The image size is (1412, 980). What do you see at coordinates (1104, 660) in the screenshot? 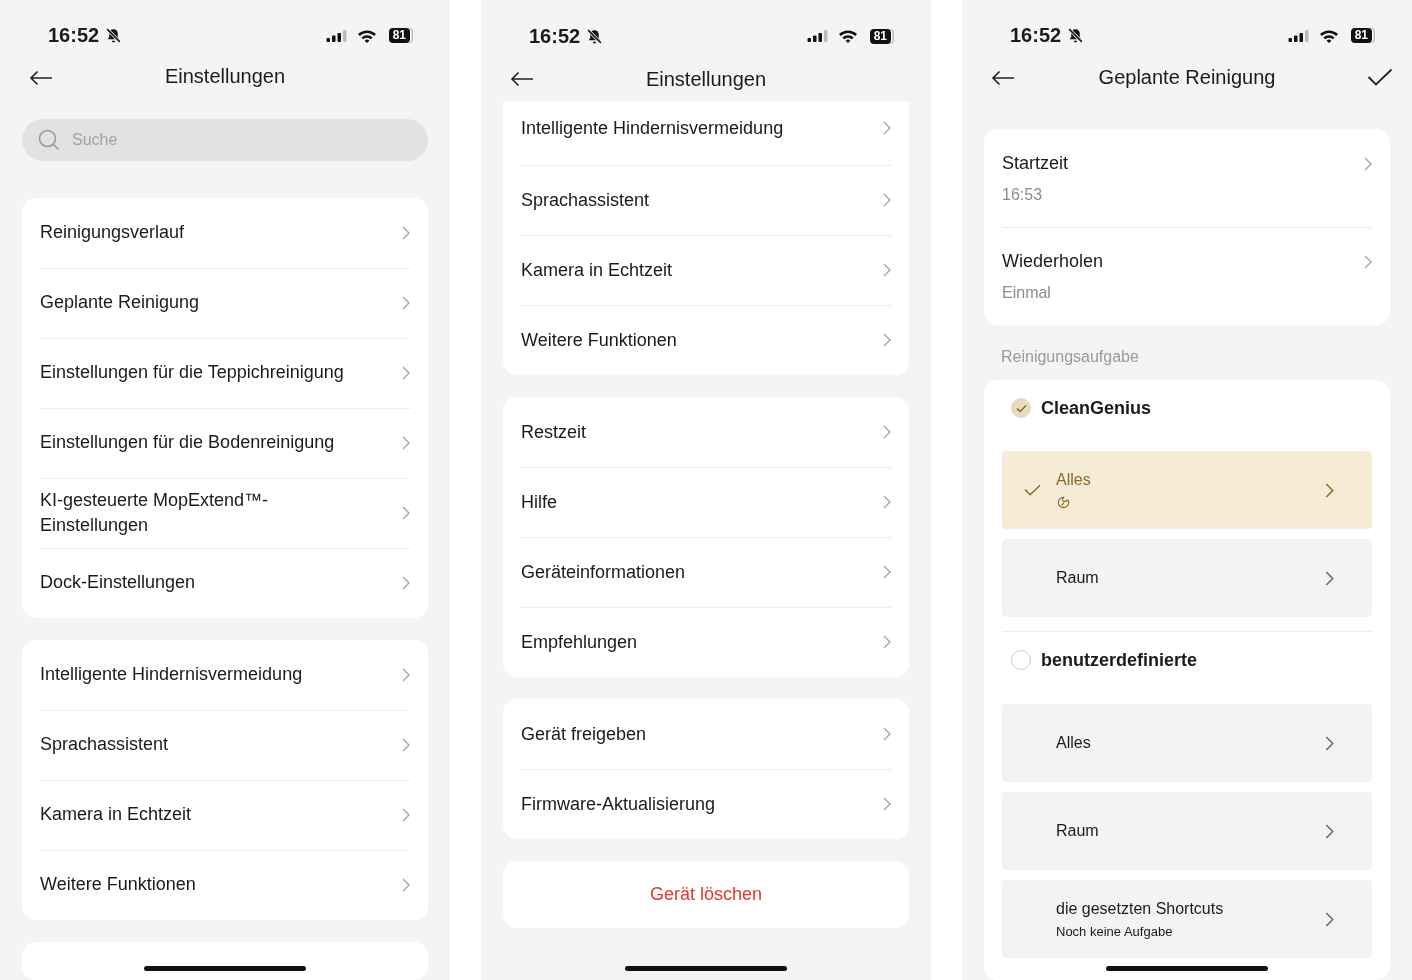
I see `radio-option: benutzerdefinierte` at bounding box center [1104, 660].